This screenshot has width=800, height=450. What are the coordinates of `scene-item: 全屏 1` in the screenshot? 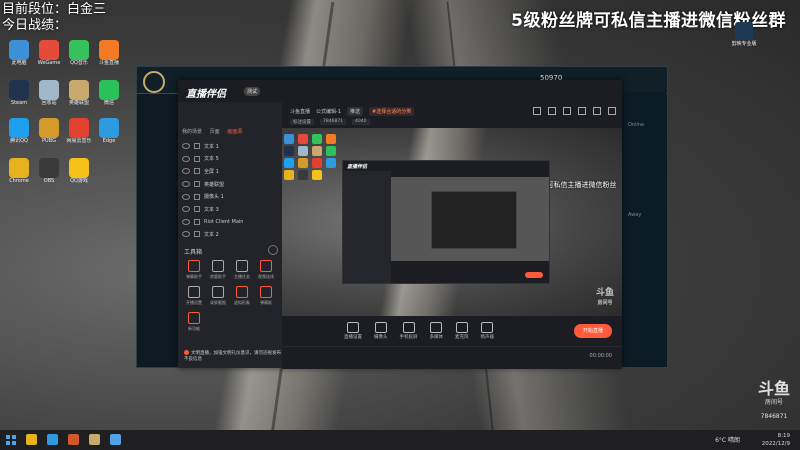 It's located at (230, 171).